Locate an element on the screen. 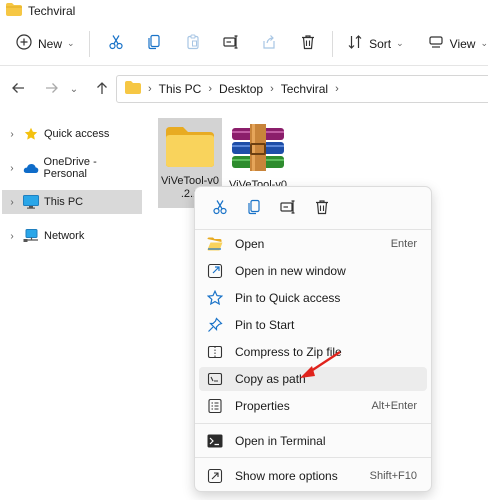  paste-icon is located at coordinates (193, 43).